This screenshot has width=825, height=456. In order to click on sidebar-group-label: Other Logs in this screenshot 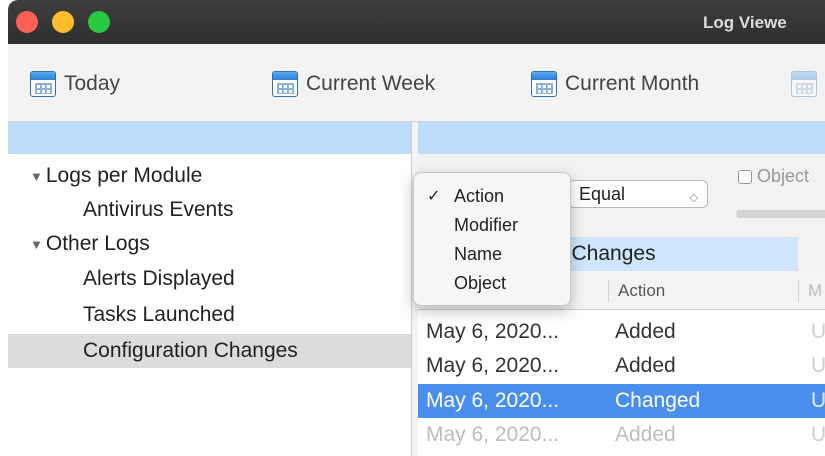, I will do `click(97, 243)`.